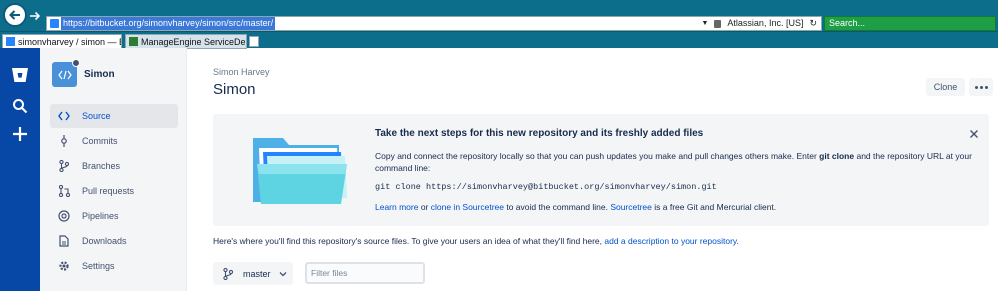 Image resolution: width=998 pixels, height=291 pixels. I want to click on branch-icon, so click(228, 273).